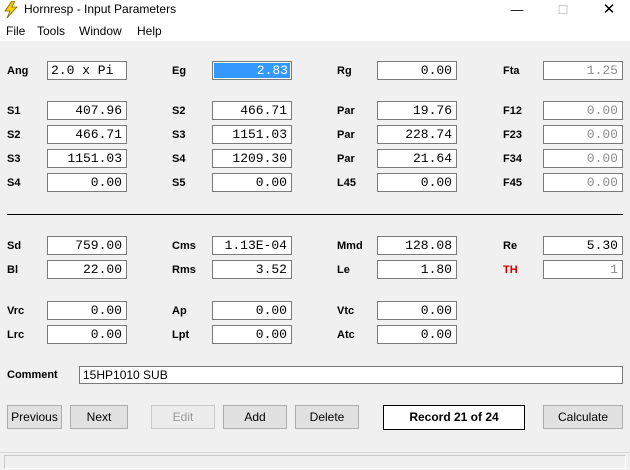 This screenshot has height=470, width=630. What do you see at coordinates (454, 417) in the screenshot?
I see `record-indicator: Record 21 of 24` at bounding box center [454, 417].